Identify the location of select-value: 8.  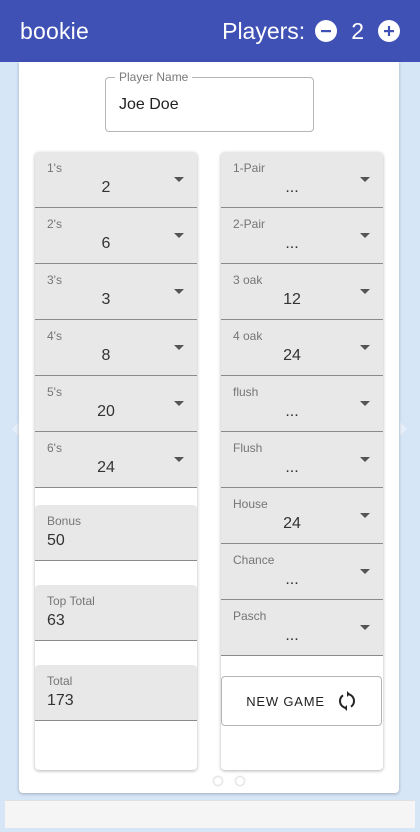
(106, 355).